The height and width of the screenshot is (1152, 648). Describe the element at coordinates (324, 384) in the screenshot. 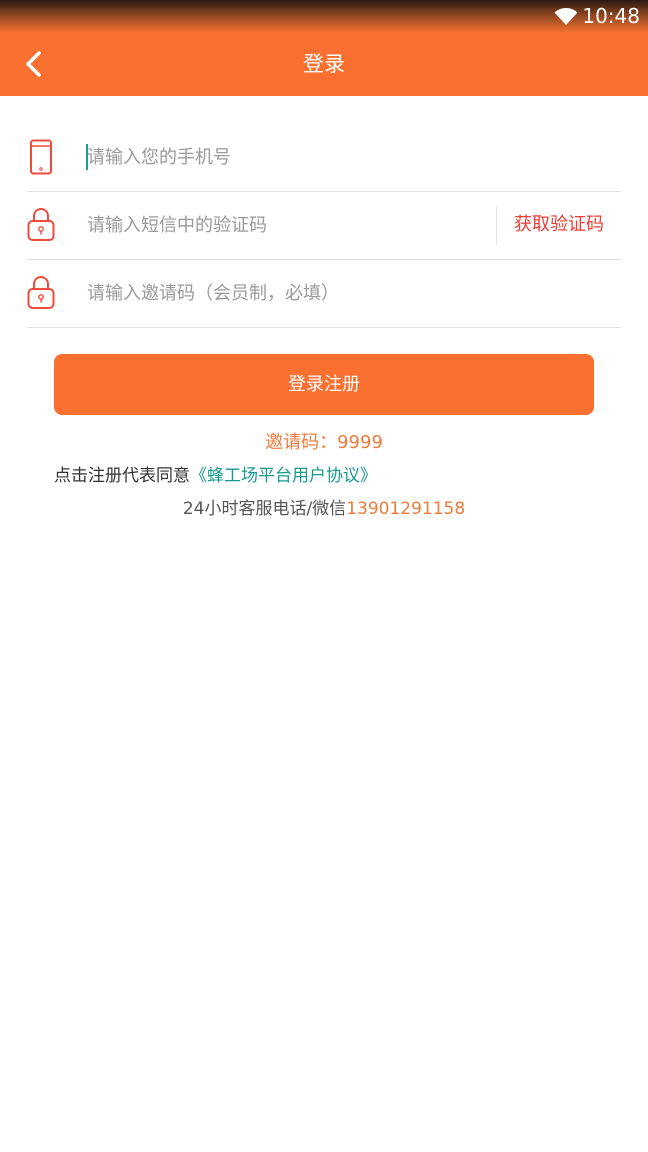

I see `login-register-button: 登录注册` at that location.